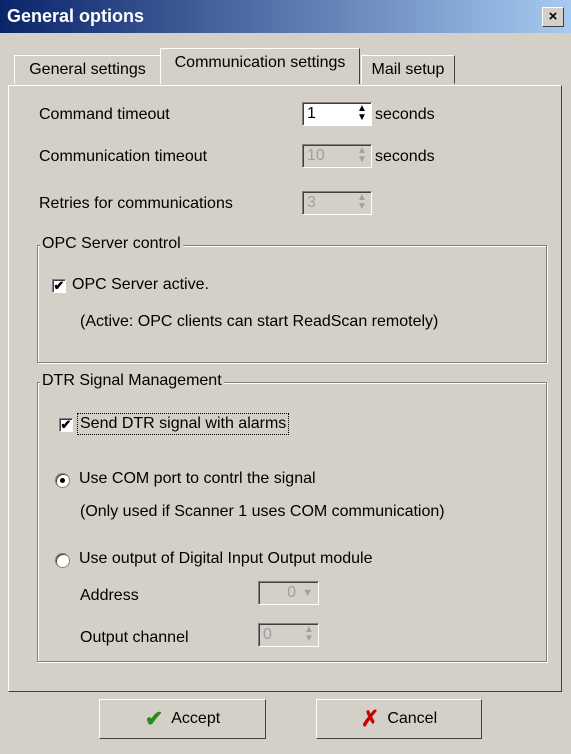 This screenshot has width=571, height=754. What do you see at coordinates (337, 203) in the screenshot?
I see `retries-spinner: 3 ▲ ▼` at bounding box center [337, 203].